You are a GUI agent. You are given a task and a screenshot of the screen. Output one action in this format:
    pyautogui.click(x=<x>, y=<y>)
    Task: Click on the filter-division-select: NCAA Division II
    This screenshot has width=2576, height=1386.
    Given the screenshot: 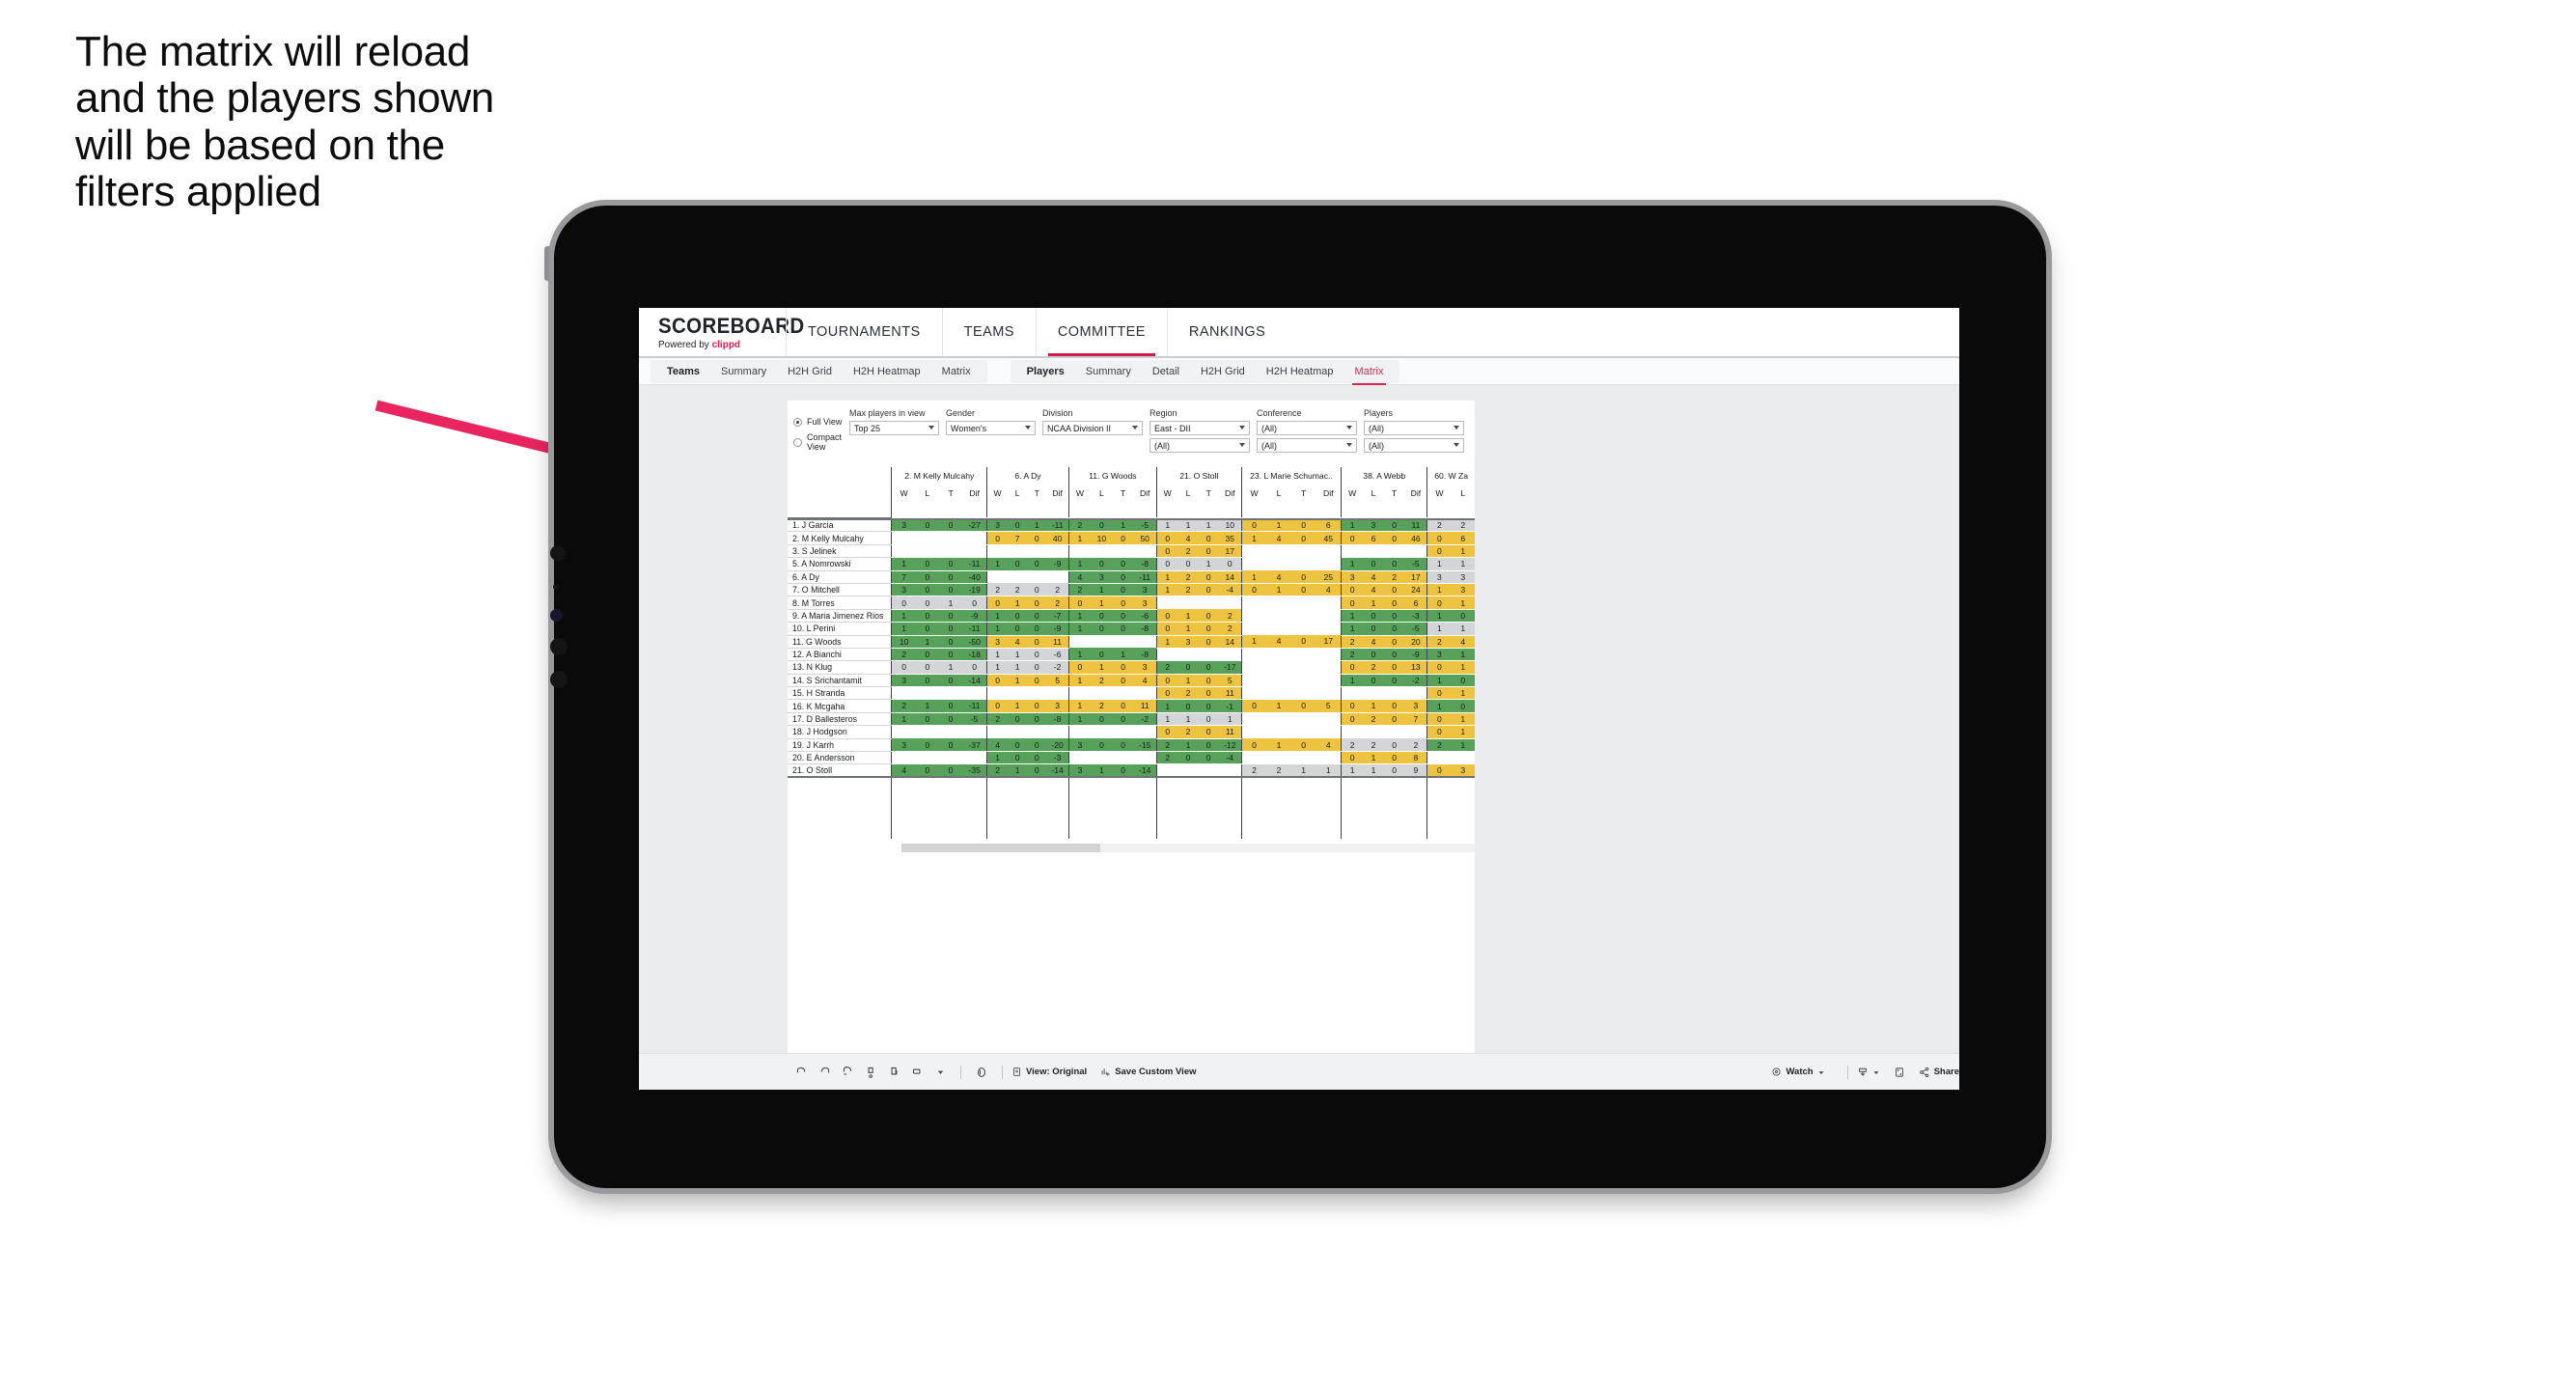 What is the action you would take?
    pyautogui.click(x=1092, y=428)
    